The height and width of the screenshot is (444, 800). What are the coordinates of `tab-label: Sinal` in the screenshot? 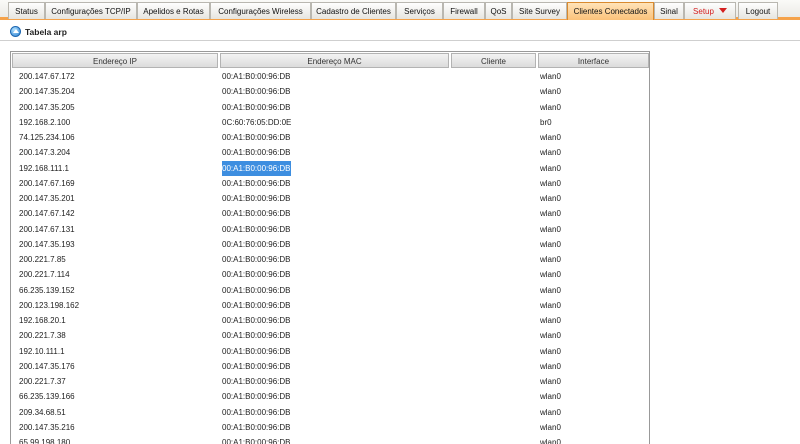 It's located at (669, 11).